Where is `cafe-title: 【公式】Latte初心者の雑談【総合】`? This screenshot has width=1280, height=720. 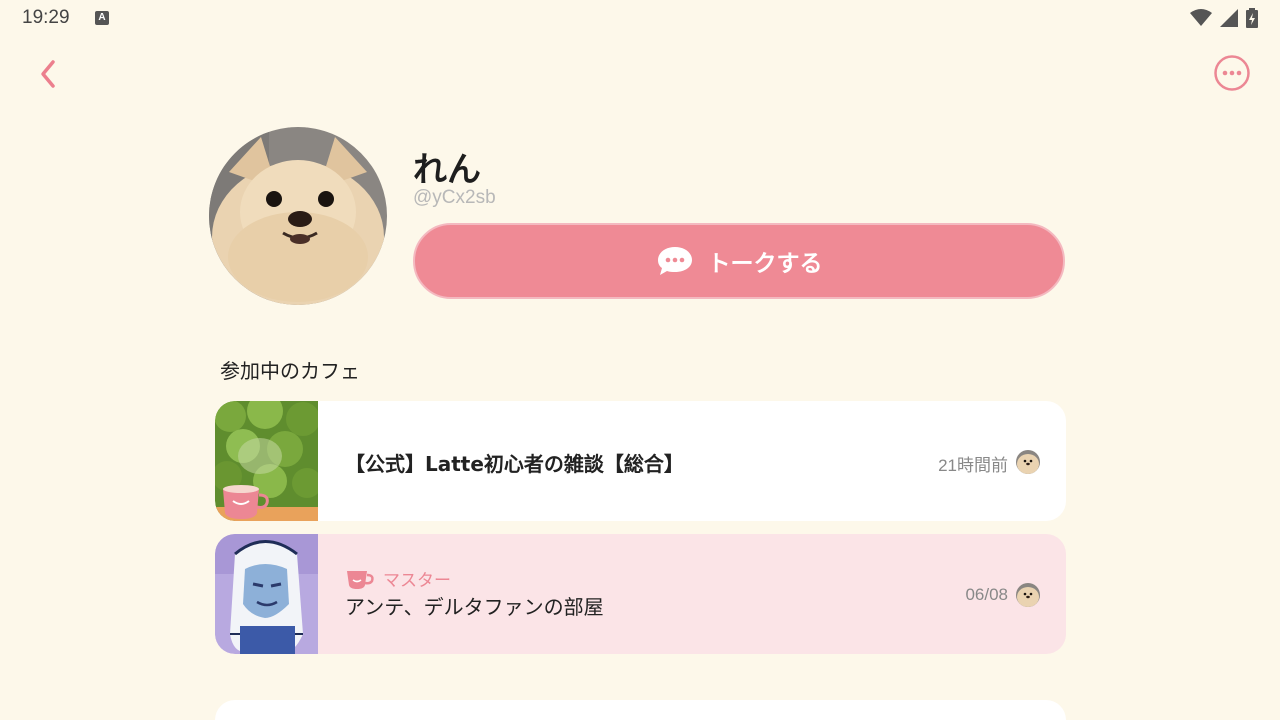
cafe-title: 【公式】Latte初心者の雑談【総合】 is located at coordinates (514, 464).